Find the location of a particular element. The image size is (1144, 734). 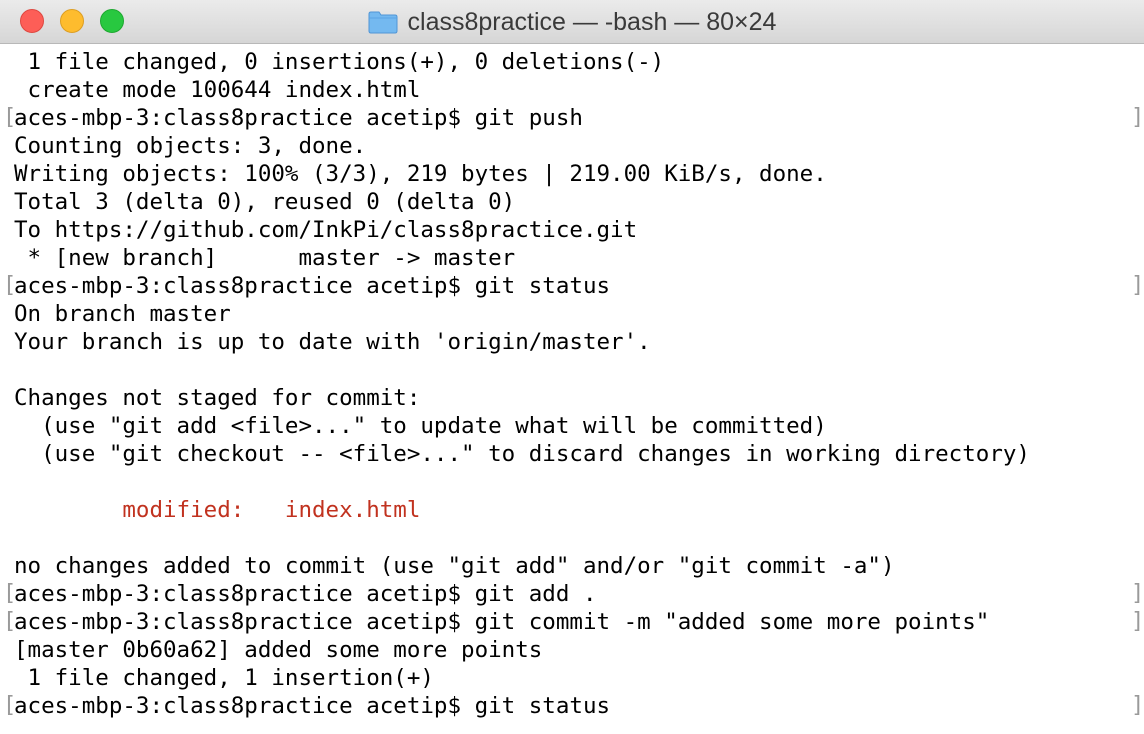

window-title: class8practice — -bash — 80×24 is located at coordinates (572, 22).